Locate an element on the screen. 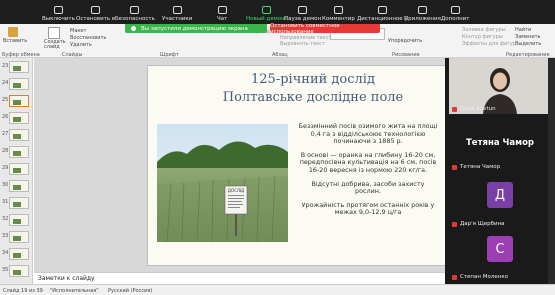 This screenshot has height=295, width=555. shape-fill-button: Заливка фигуры is located at coordinates (484, 30).